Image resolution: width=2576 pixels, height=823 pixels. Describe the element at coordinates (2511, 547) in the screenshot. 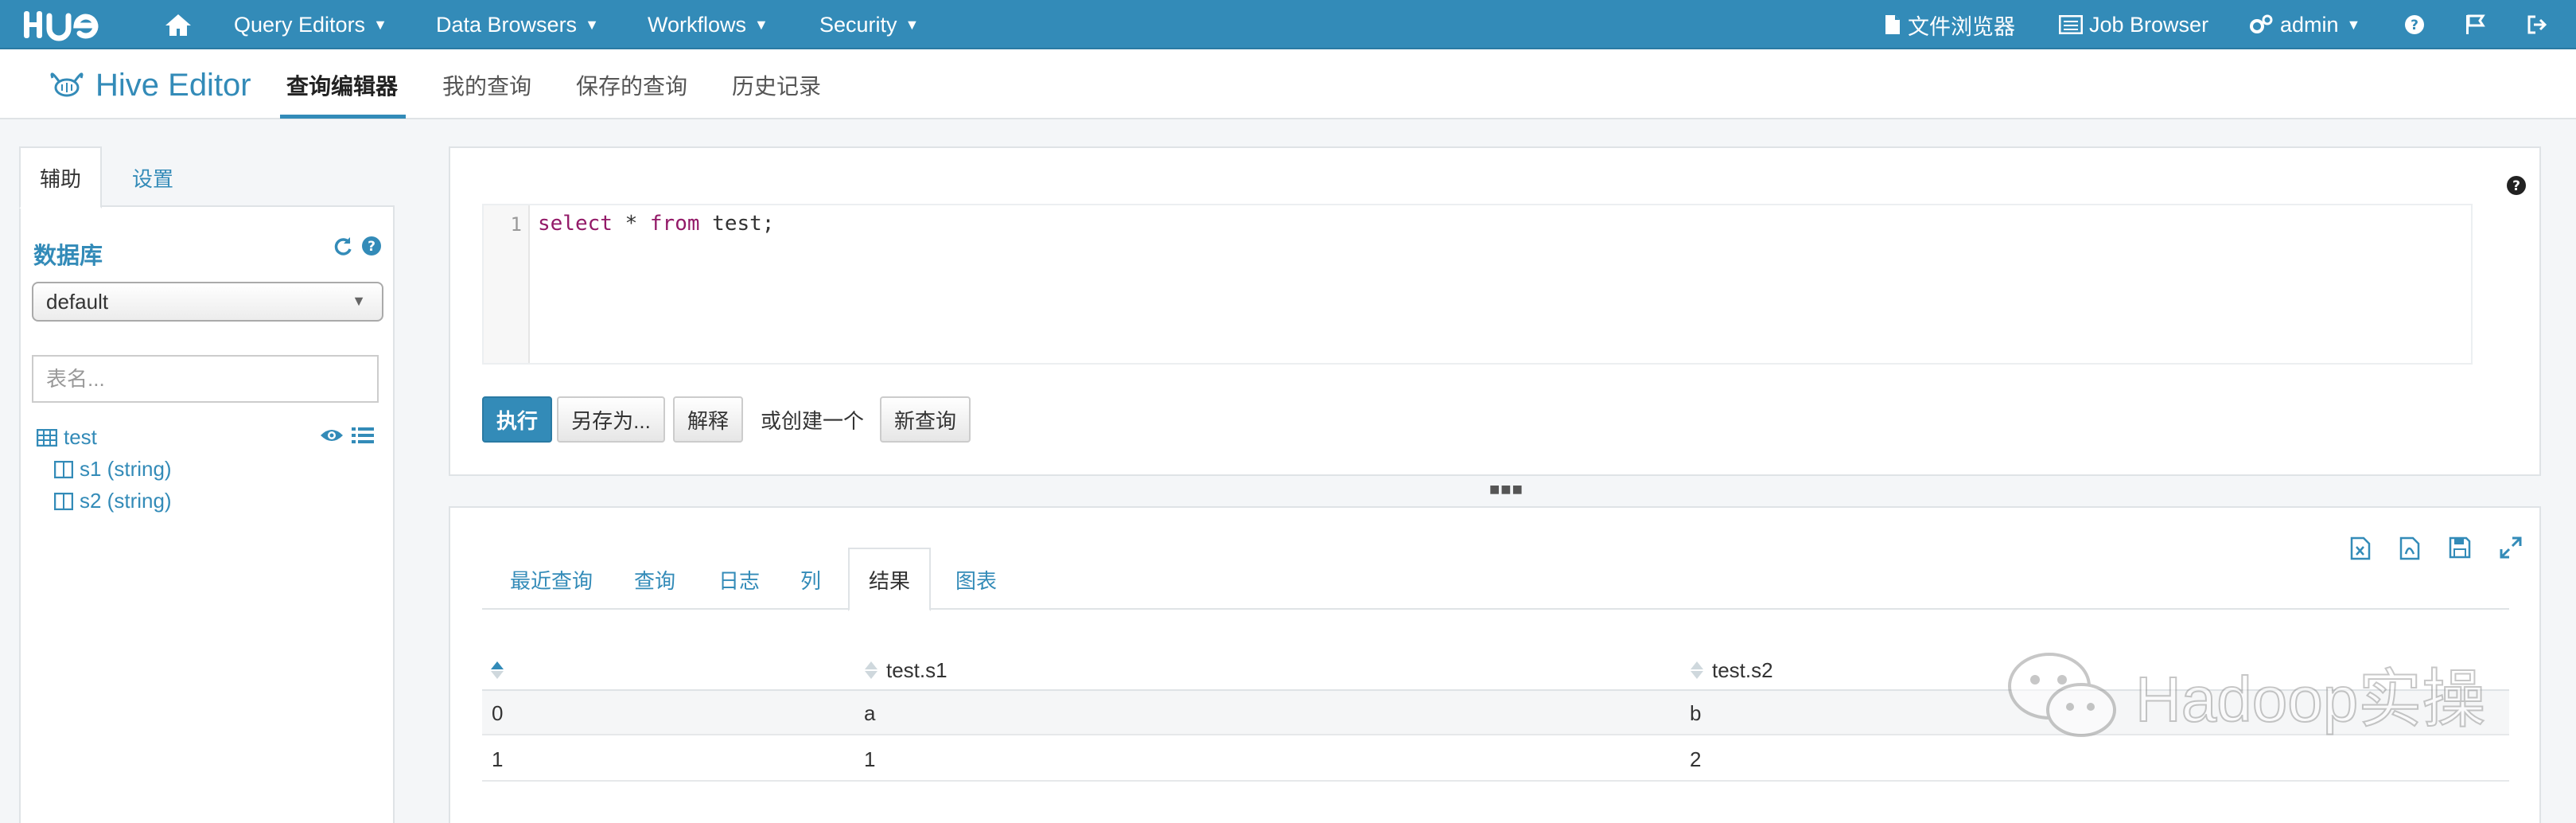

I see `expand-icon` at that location.